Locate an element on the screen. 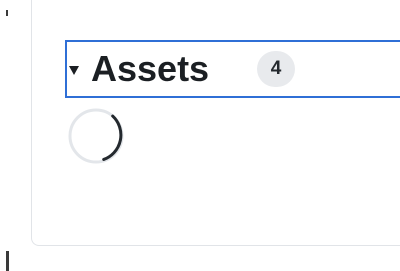  text-fragment is located at coordinates (7, 13).